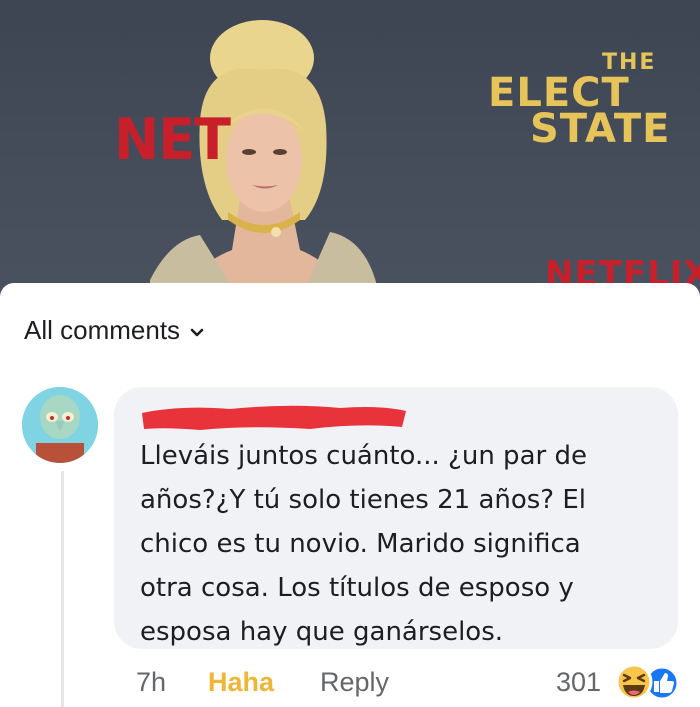 The height and width of the screenshot is (707, 700). I want to click on comment-actions: 7h Haha Reply 301, so click(350, 685).